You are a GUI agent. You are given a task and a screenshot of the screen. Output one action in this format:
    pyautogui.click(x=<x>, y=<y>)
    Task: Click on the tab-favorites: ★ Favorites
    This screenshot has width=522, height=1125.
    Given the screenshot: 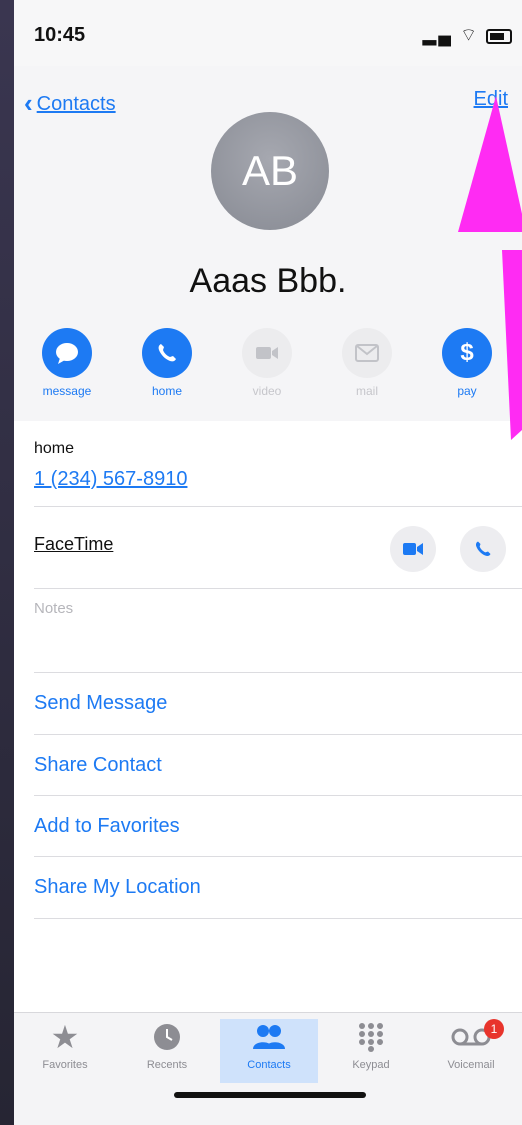 What is the action you would take?
    pyautogui.click(x=65, y=1051)
    